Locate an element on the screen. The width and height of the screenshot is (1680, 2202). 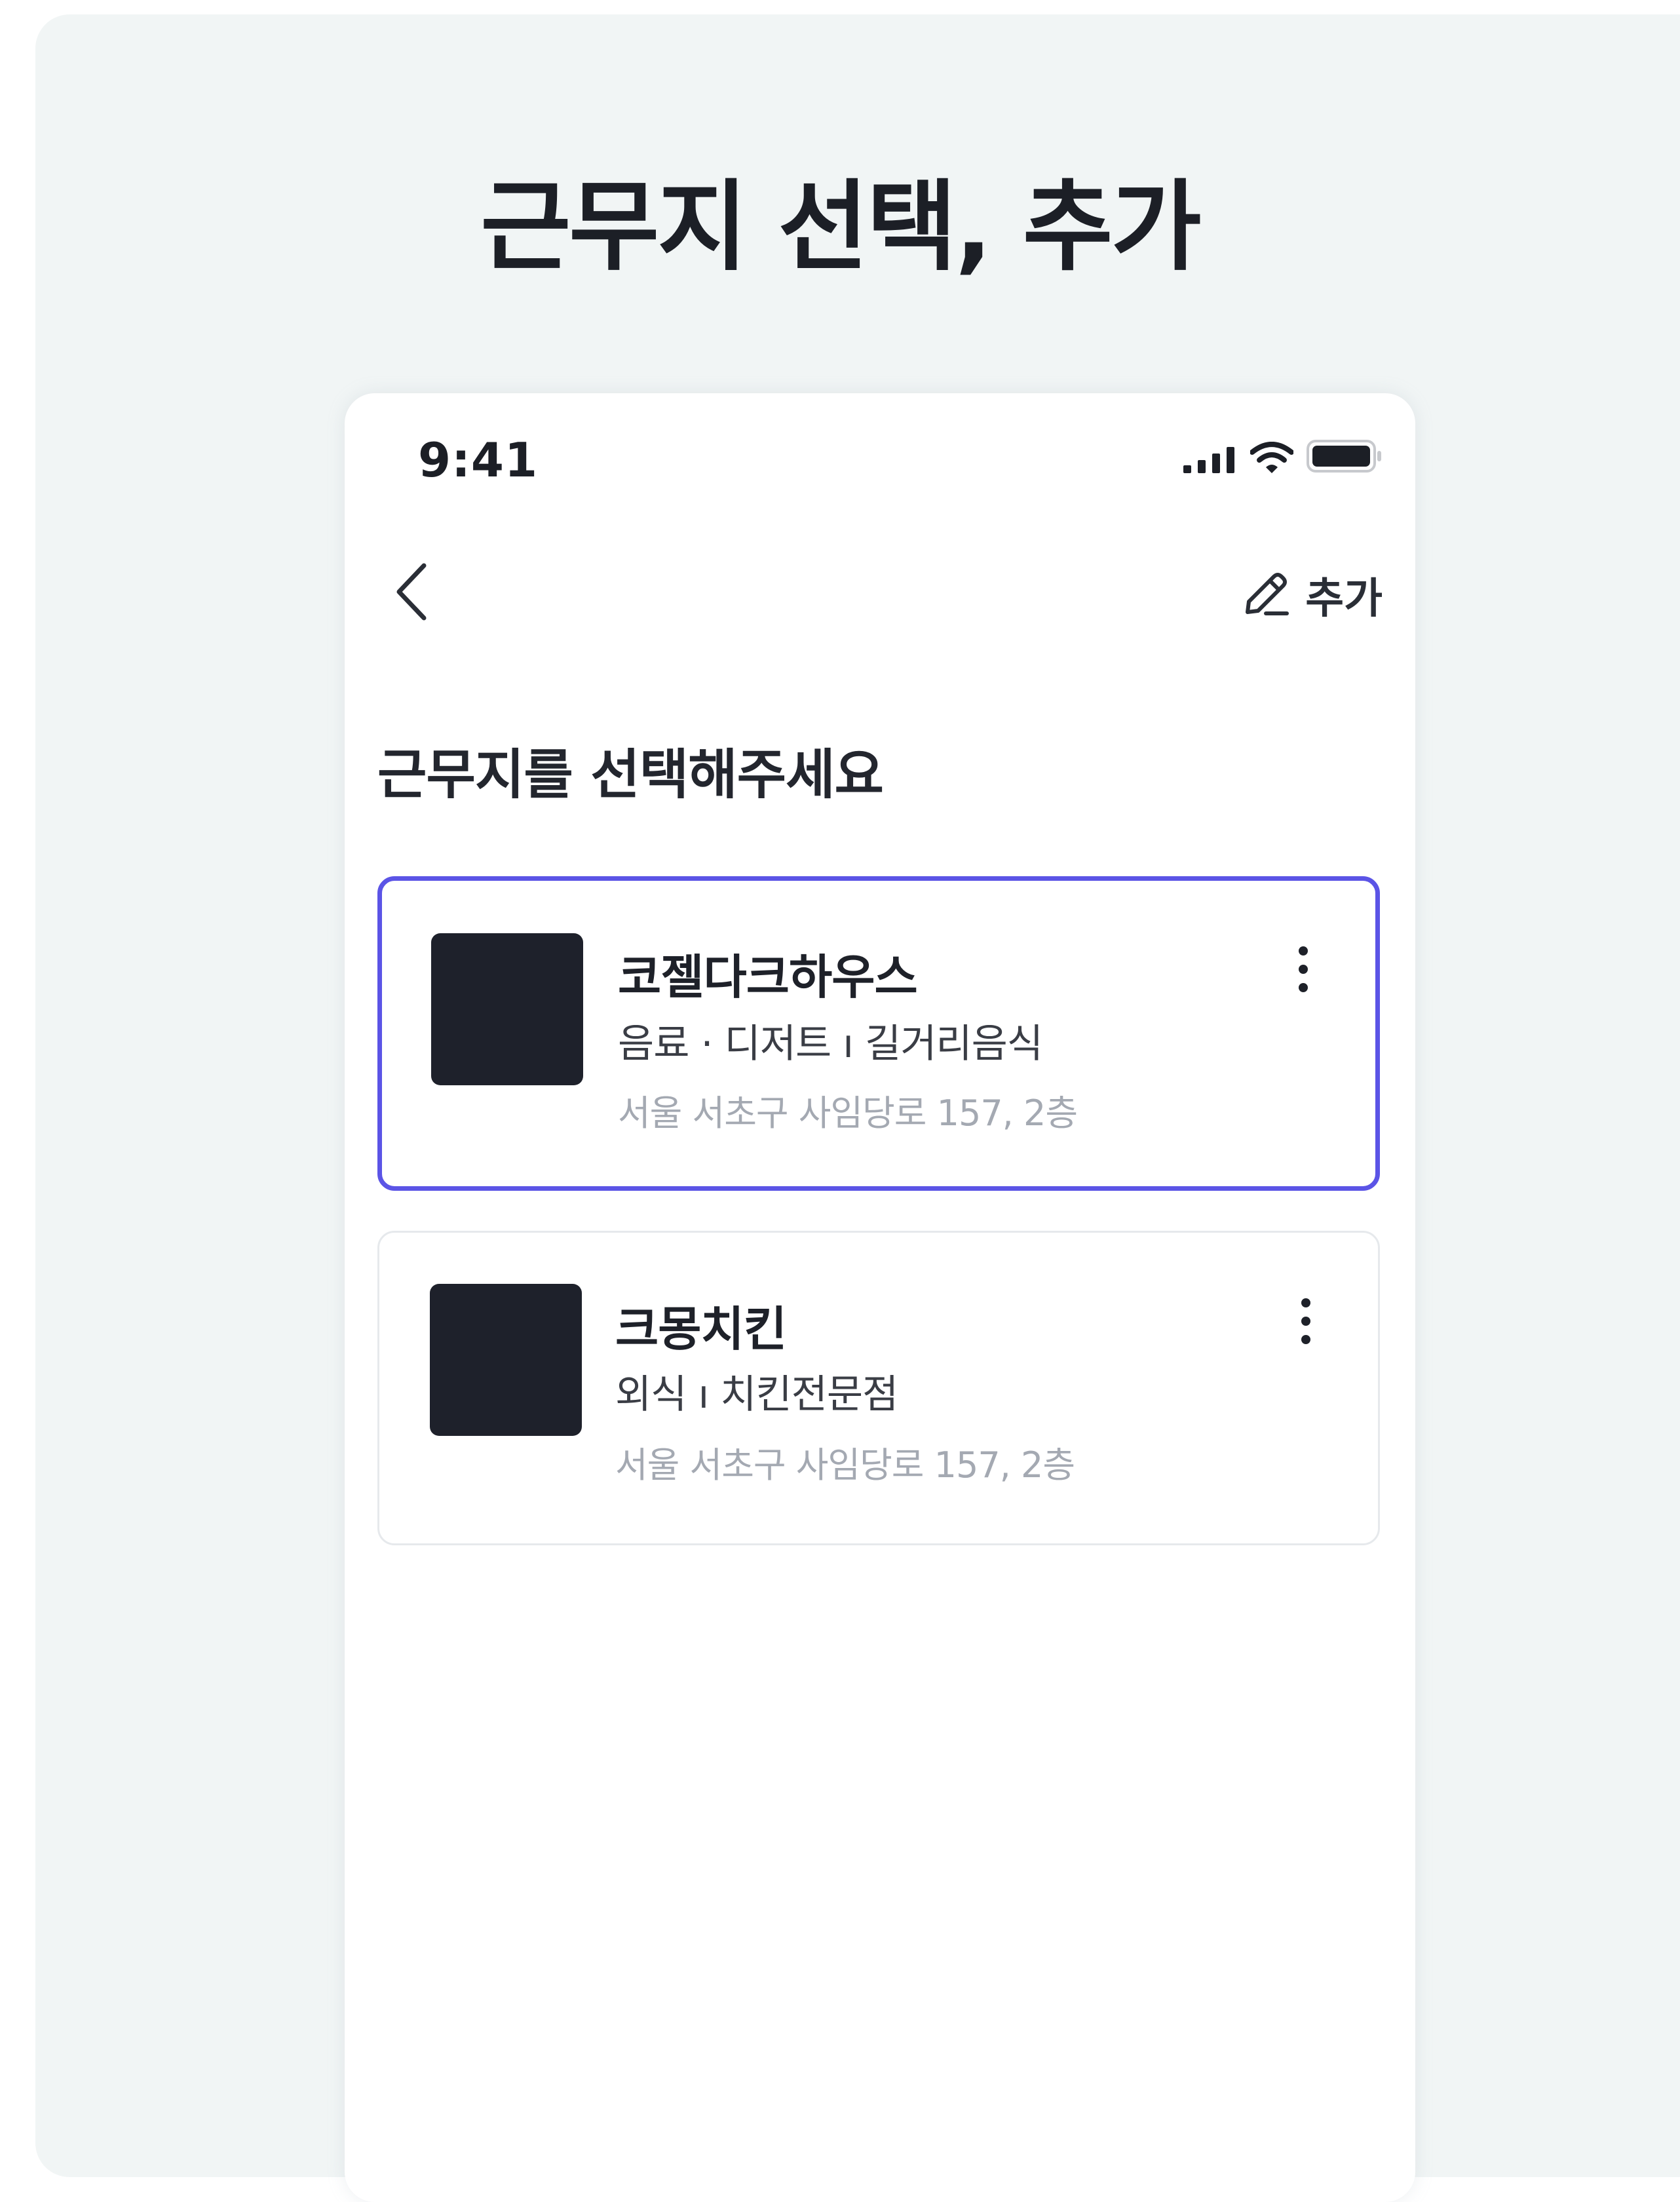
wifi-icon is located at coordinates (1272, 459).